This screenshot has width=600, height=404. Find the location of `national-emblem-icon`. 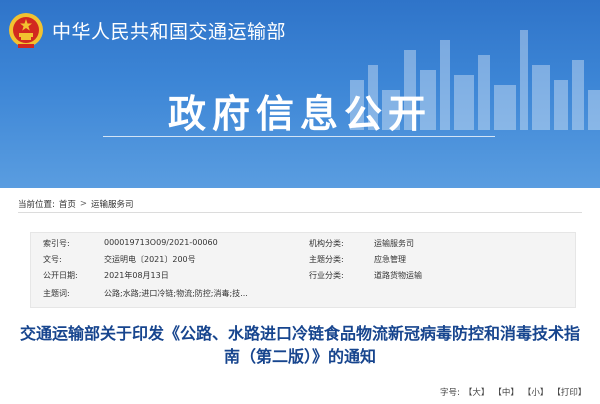

national-emblem-icon is located at coordinates (26, 30).